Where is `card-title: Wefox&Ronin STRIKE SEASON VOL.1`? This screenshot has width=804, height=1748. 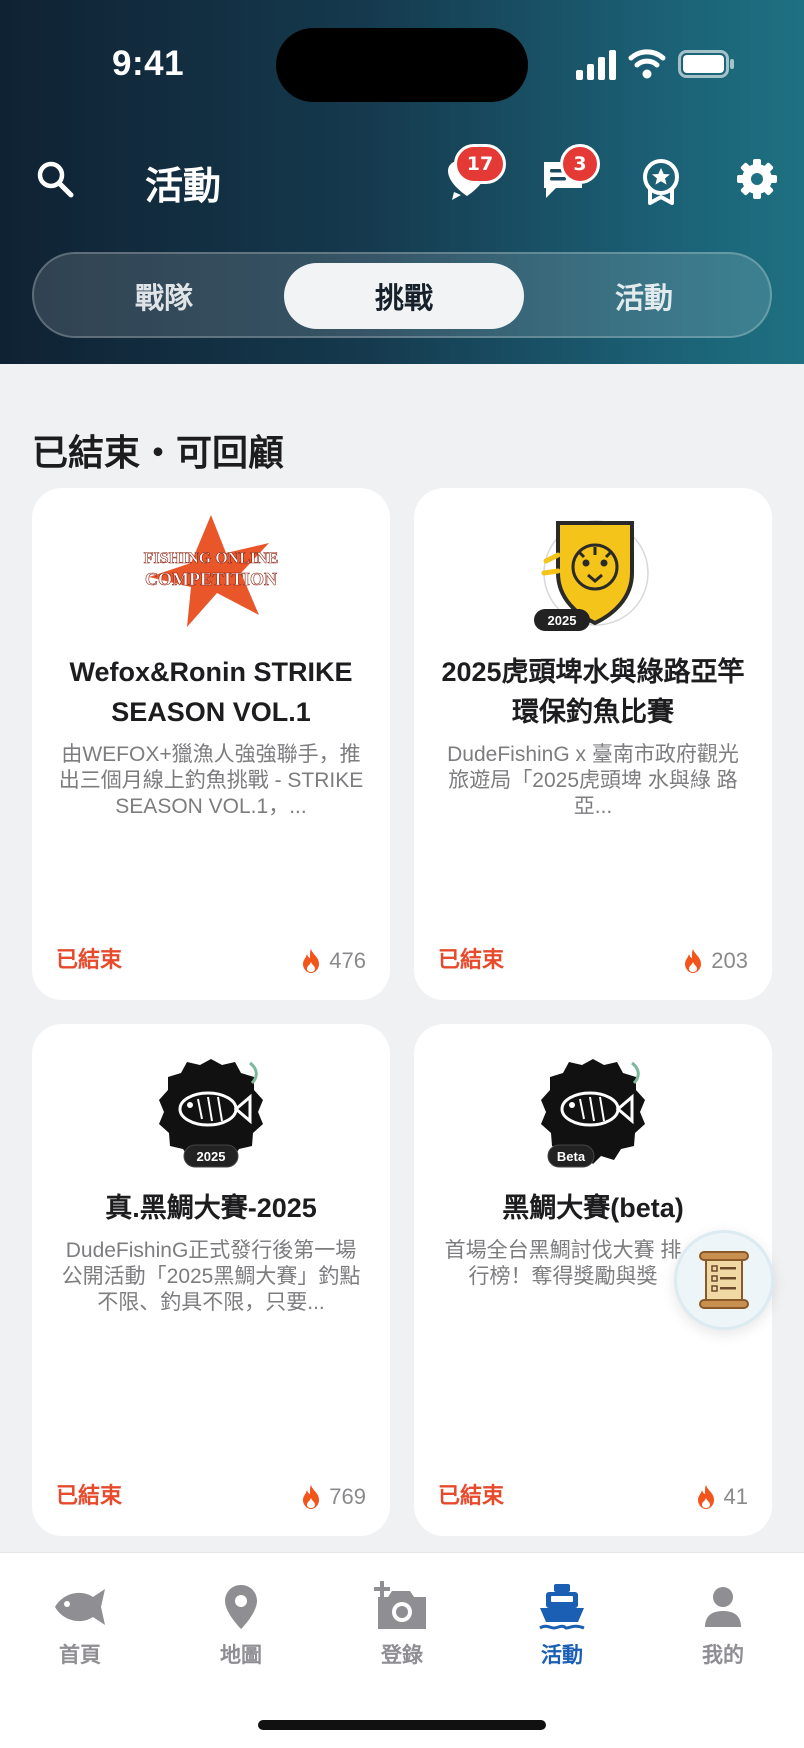 card-title: Wefox&Ronin STRIKE SEASON VOL.1 is located at coordinates (211, 692).